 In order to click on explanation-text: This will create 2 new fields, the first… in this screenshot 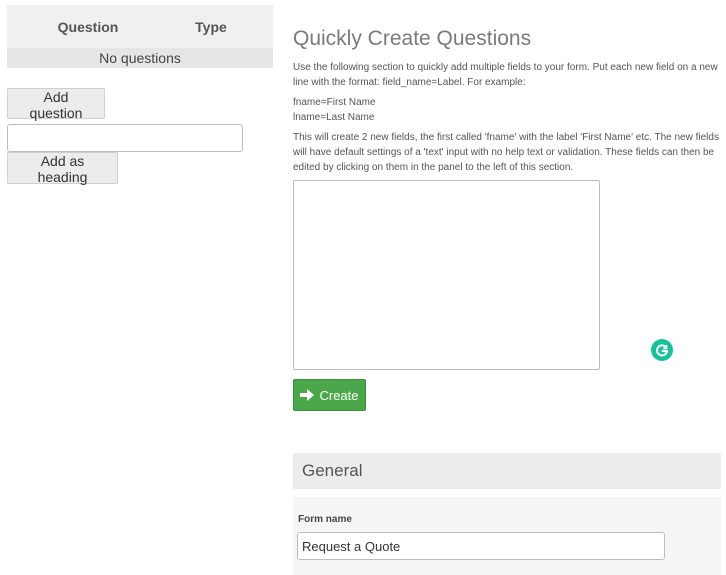, I will do `click(506, 152)`.